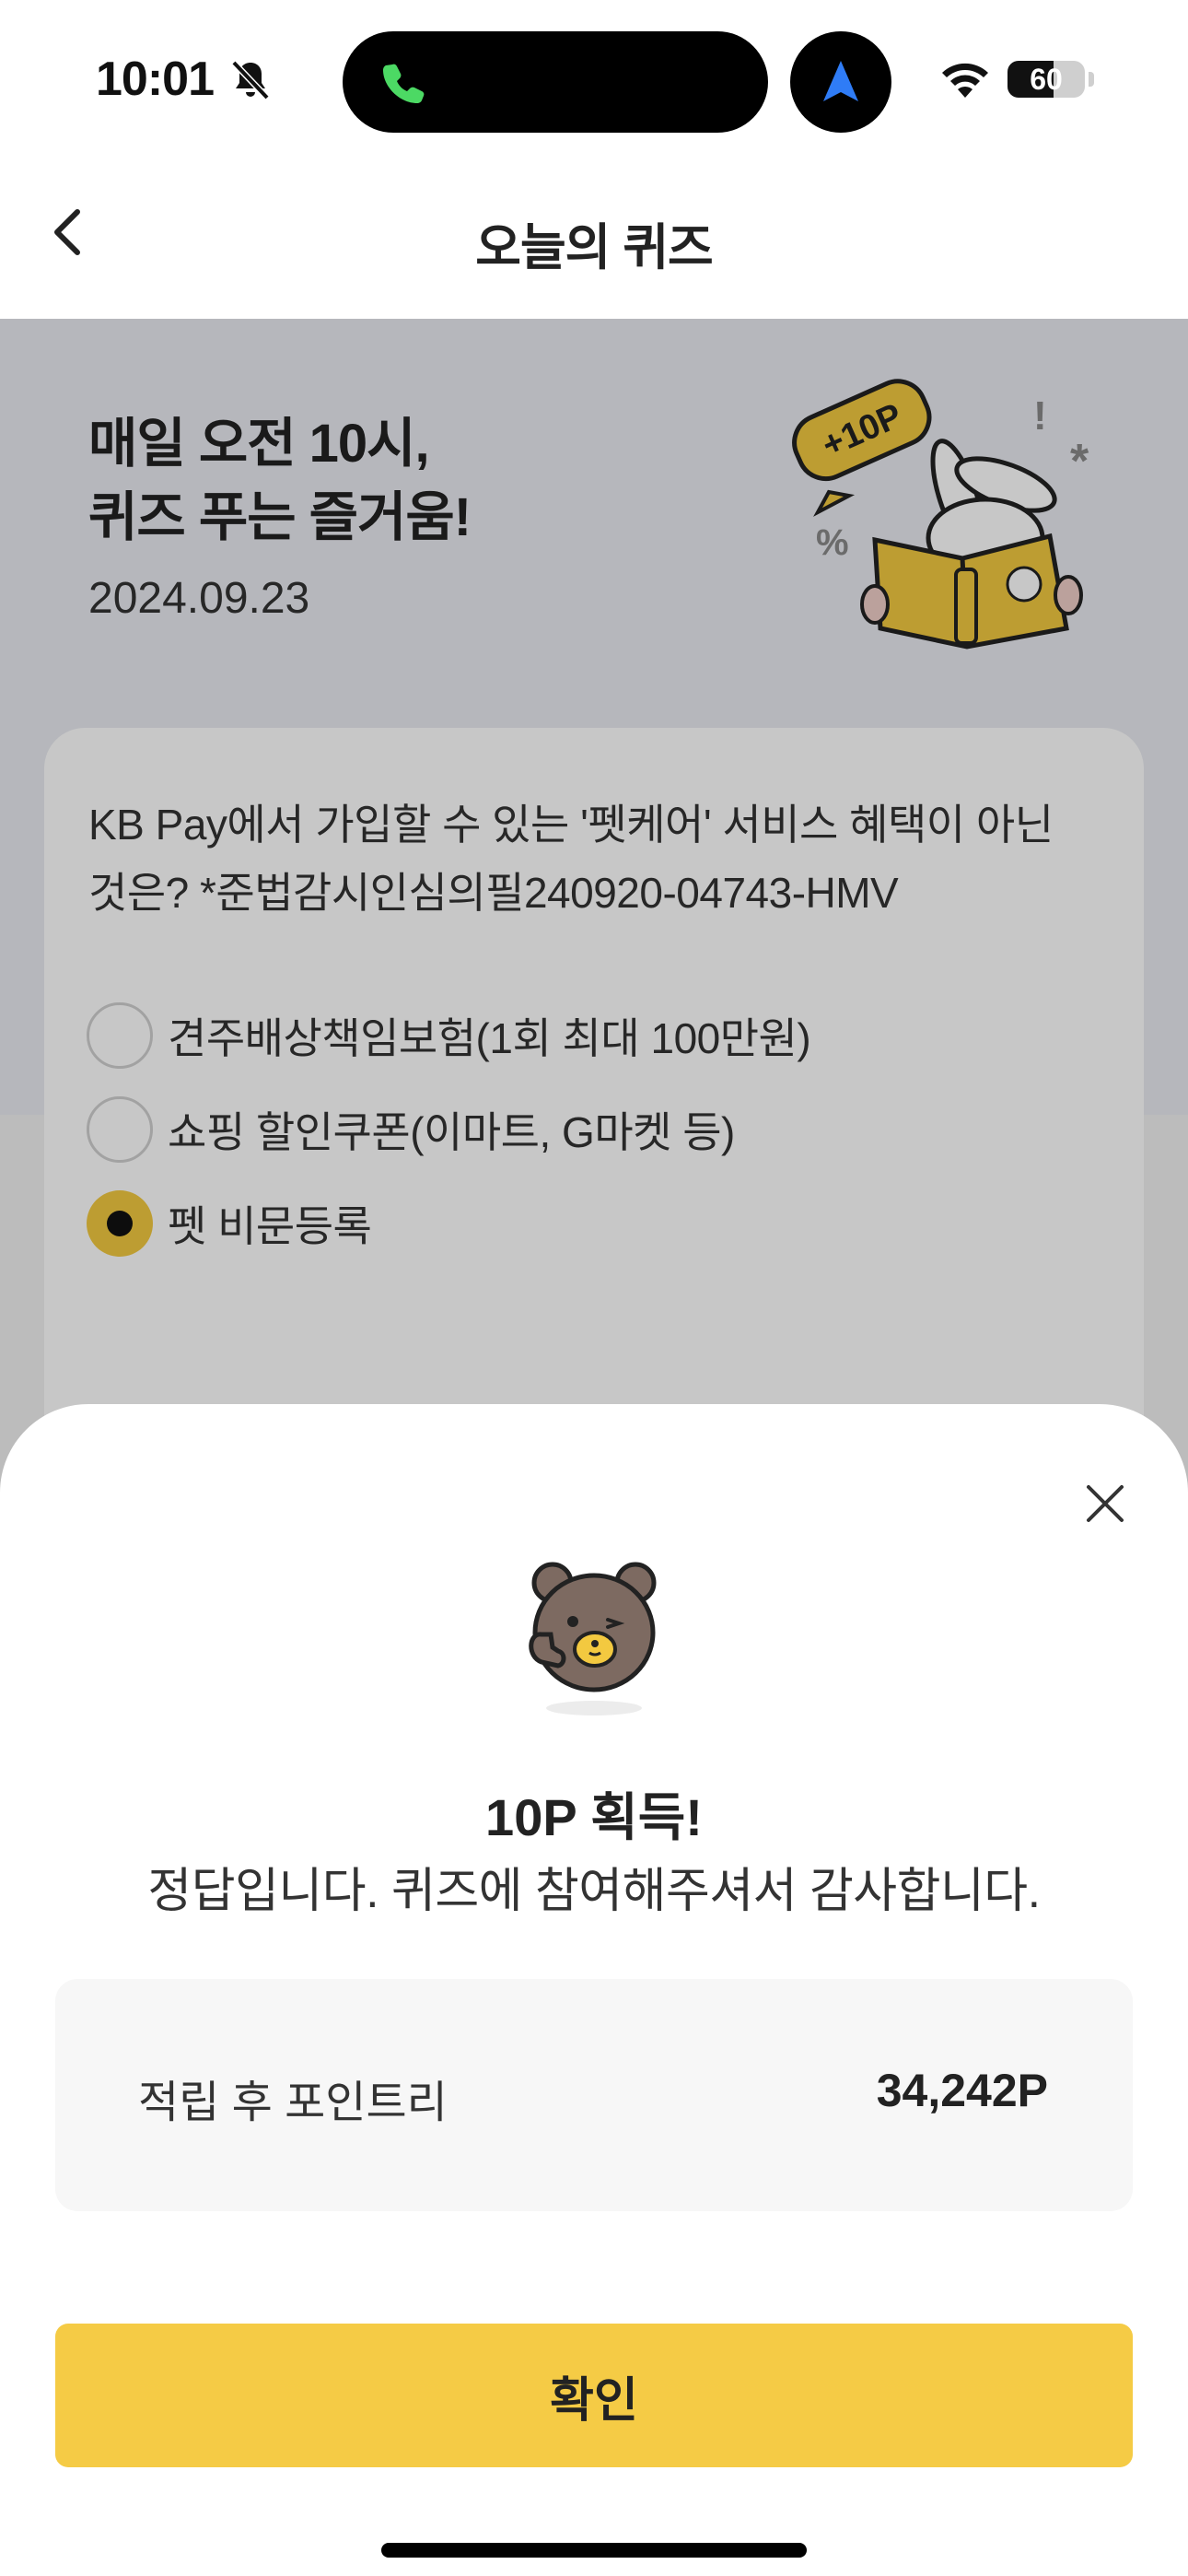 The image size is (1188, 2576). Describe the element at coordinates (1105, 1503) in the screenshot. I see `close-icon` at that location.